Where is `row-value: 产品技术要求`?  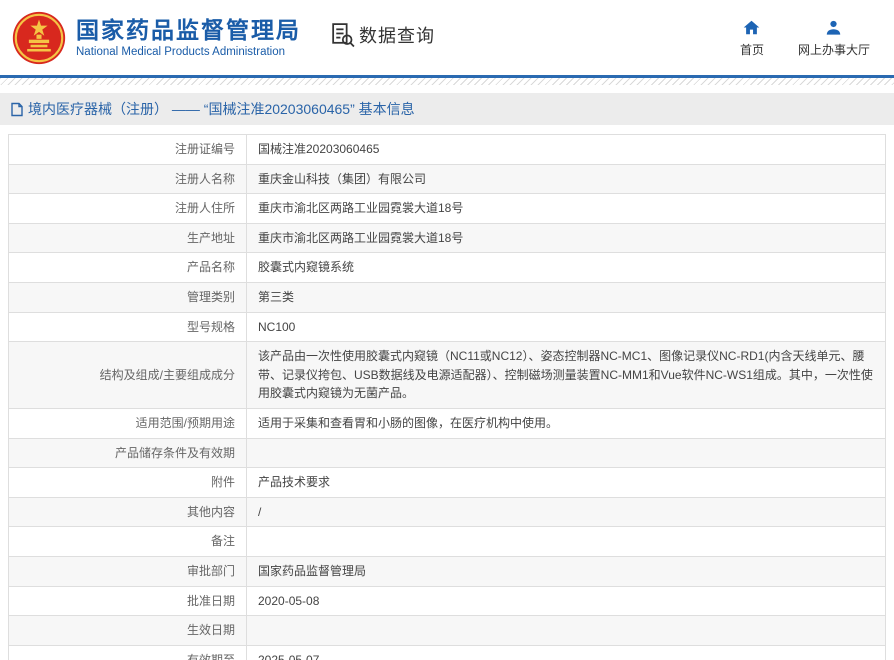
row-value: 产品技术要求 is located at coordinates (566, 482).